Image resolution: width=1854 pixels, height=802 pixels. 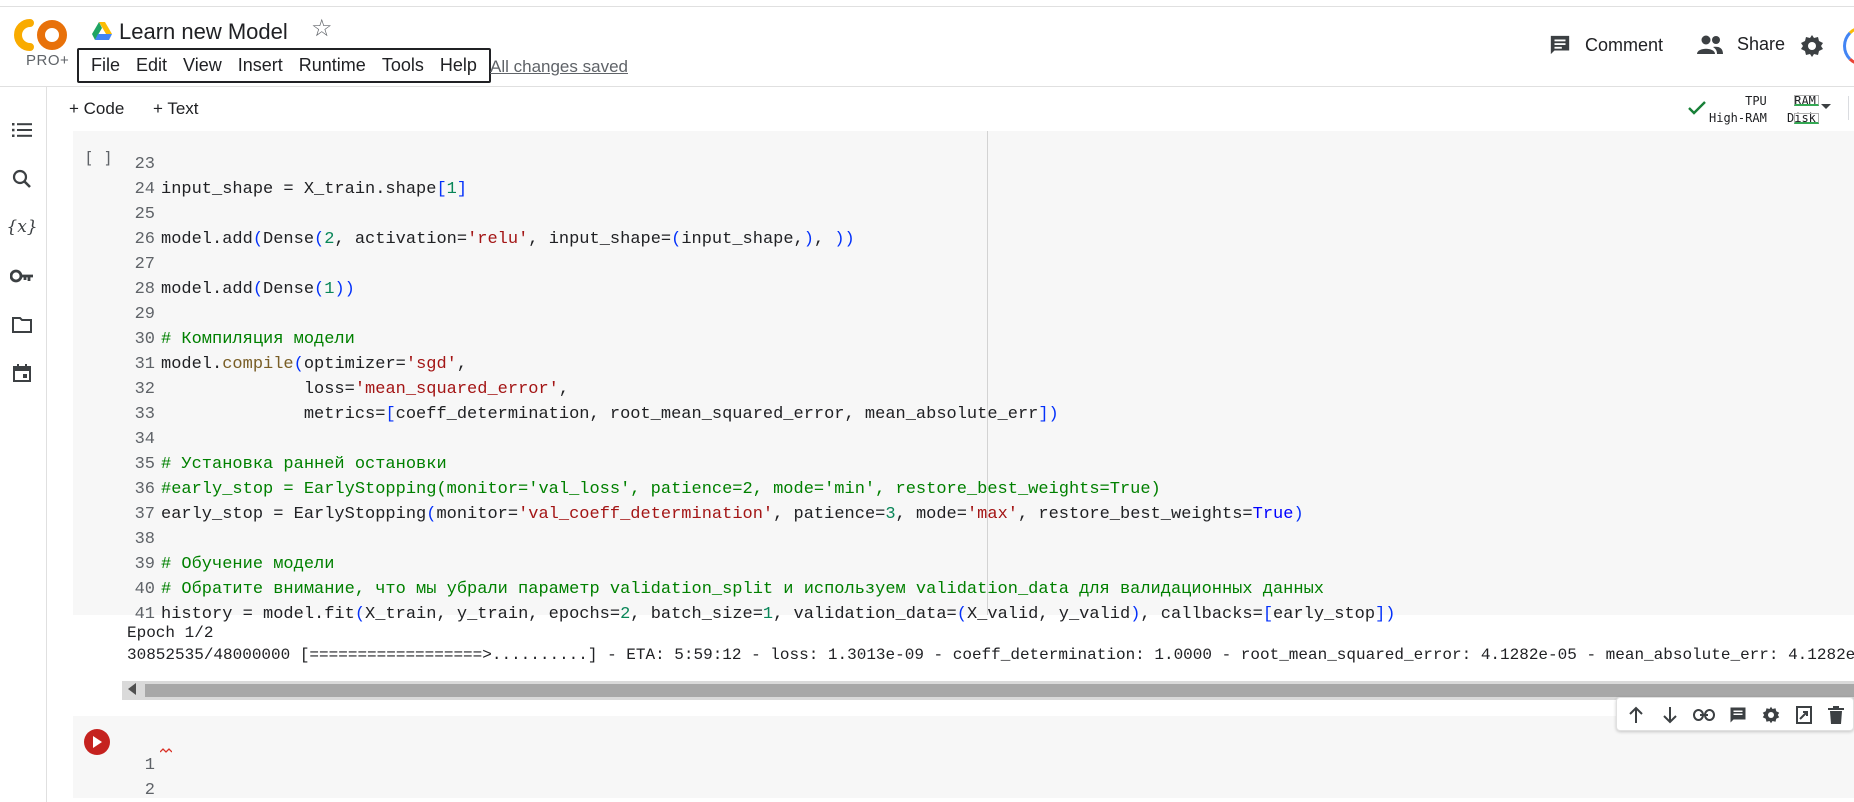 What do you see at coordinates (23, 444) in the screenshot?
I see `left-sidebar: {x}` at bounding box center [23, 444].